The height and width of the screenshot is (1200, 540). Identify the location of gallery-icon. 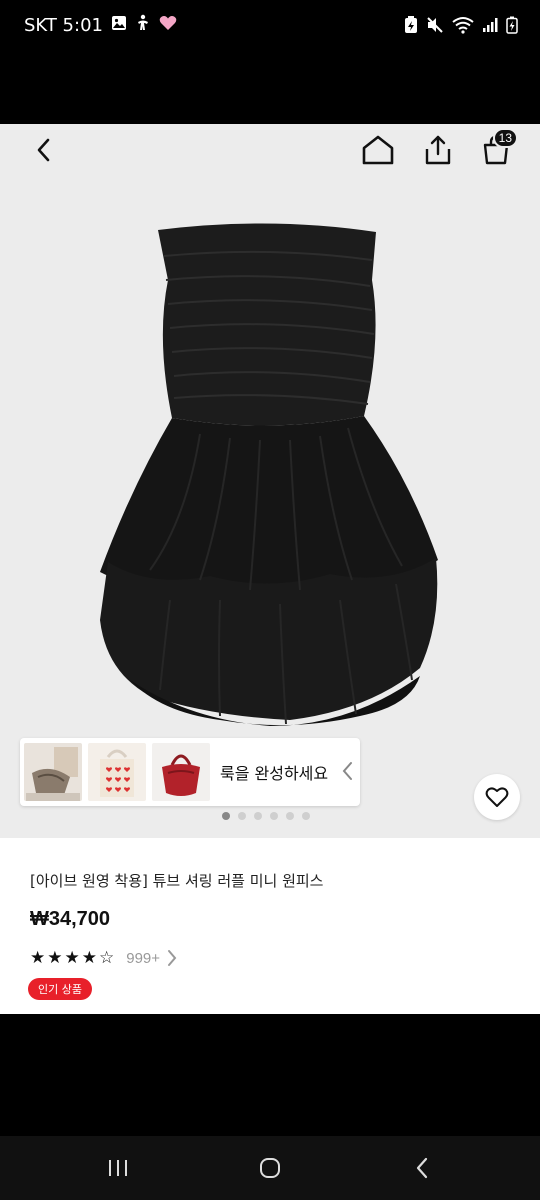
(119, 25).